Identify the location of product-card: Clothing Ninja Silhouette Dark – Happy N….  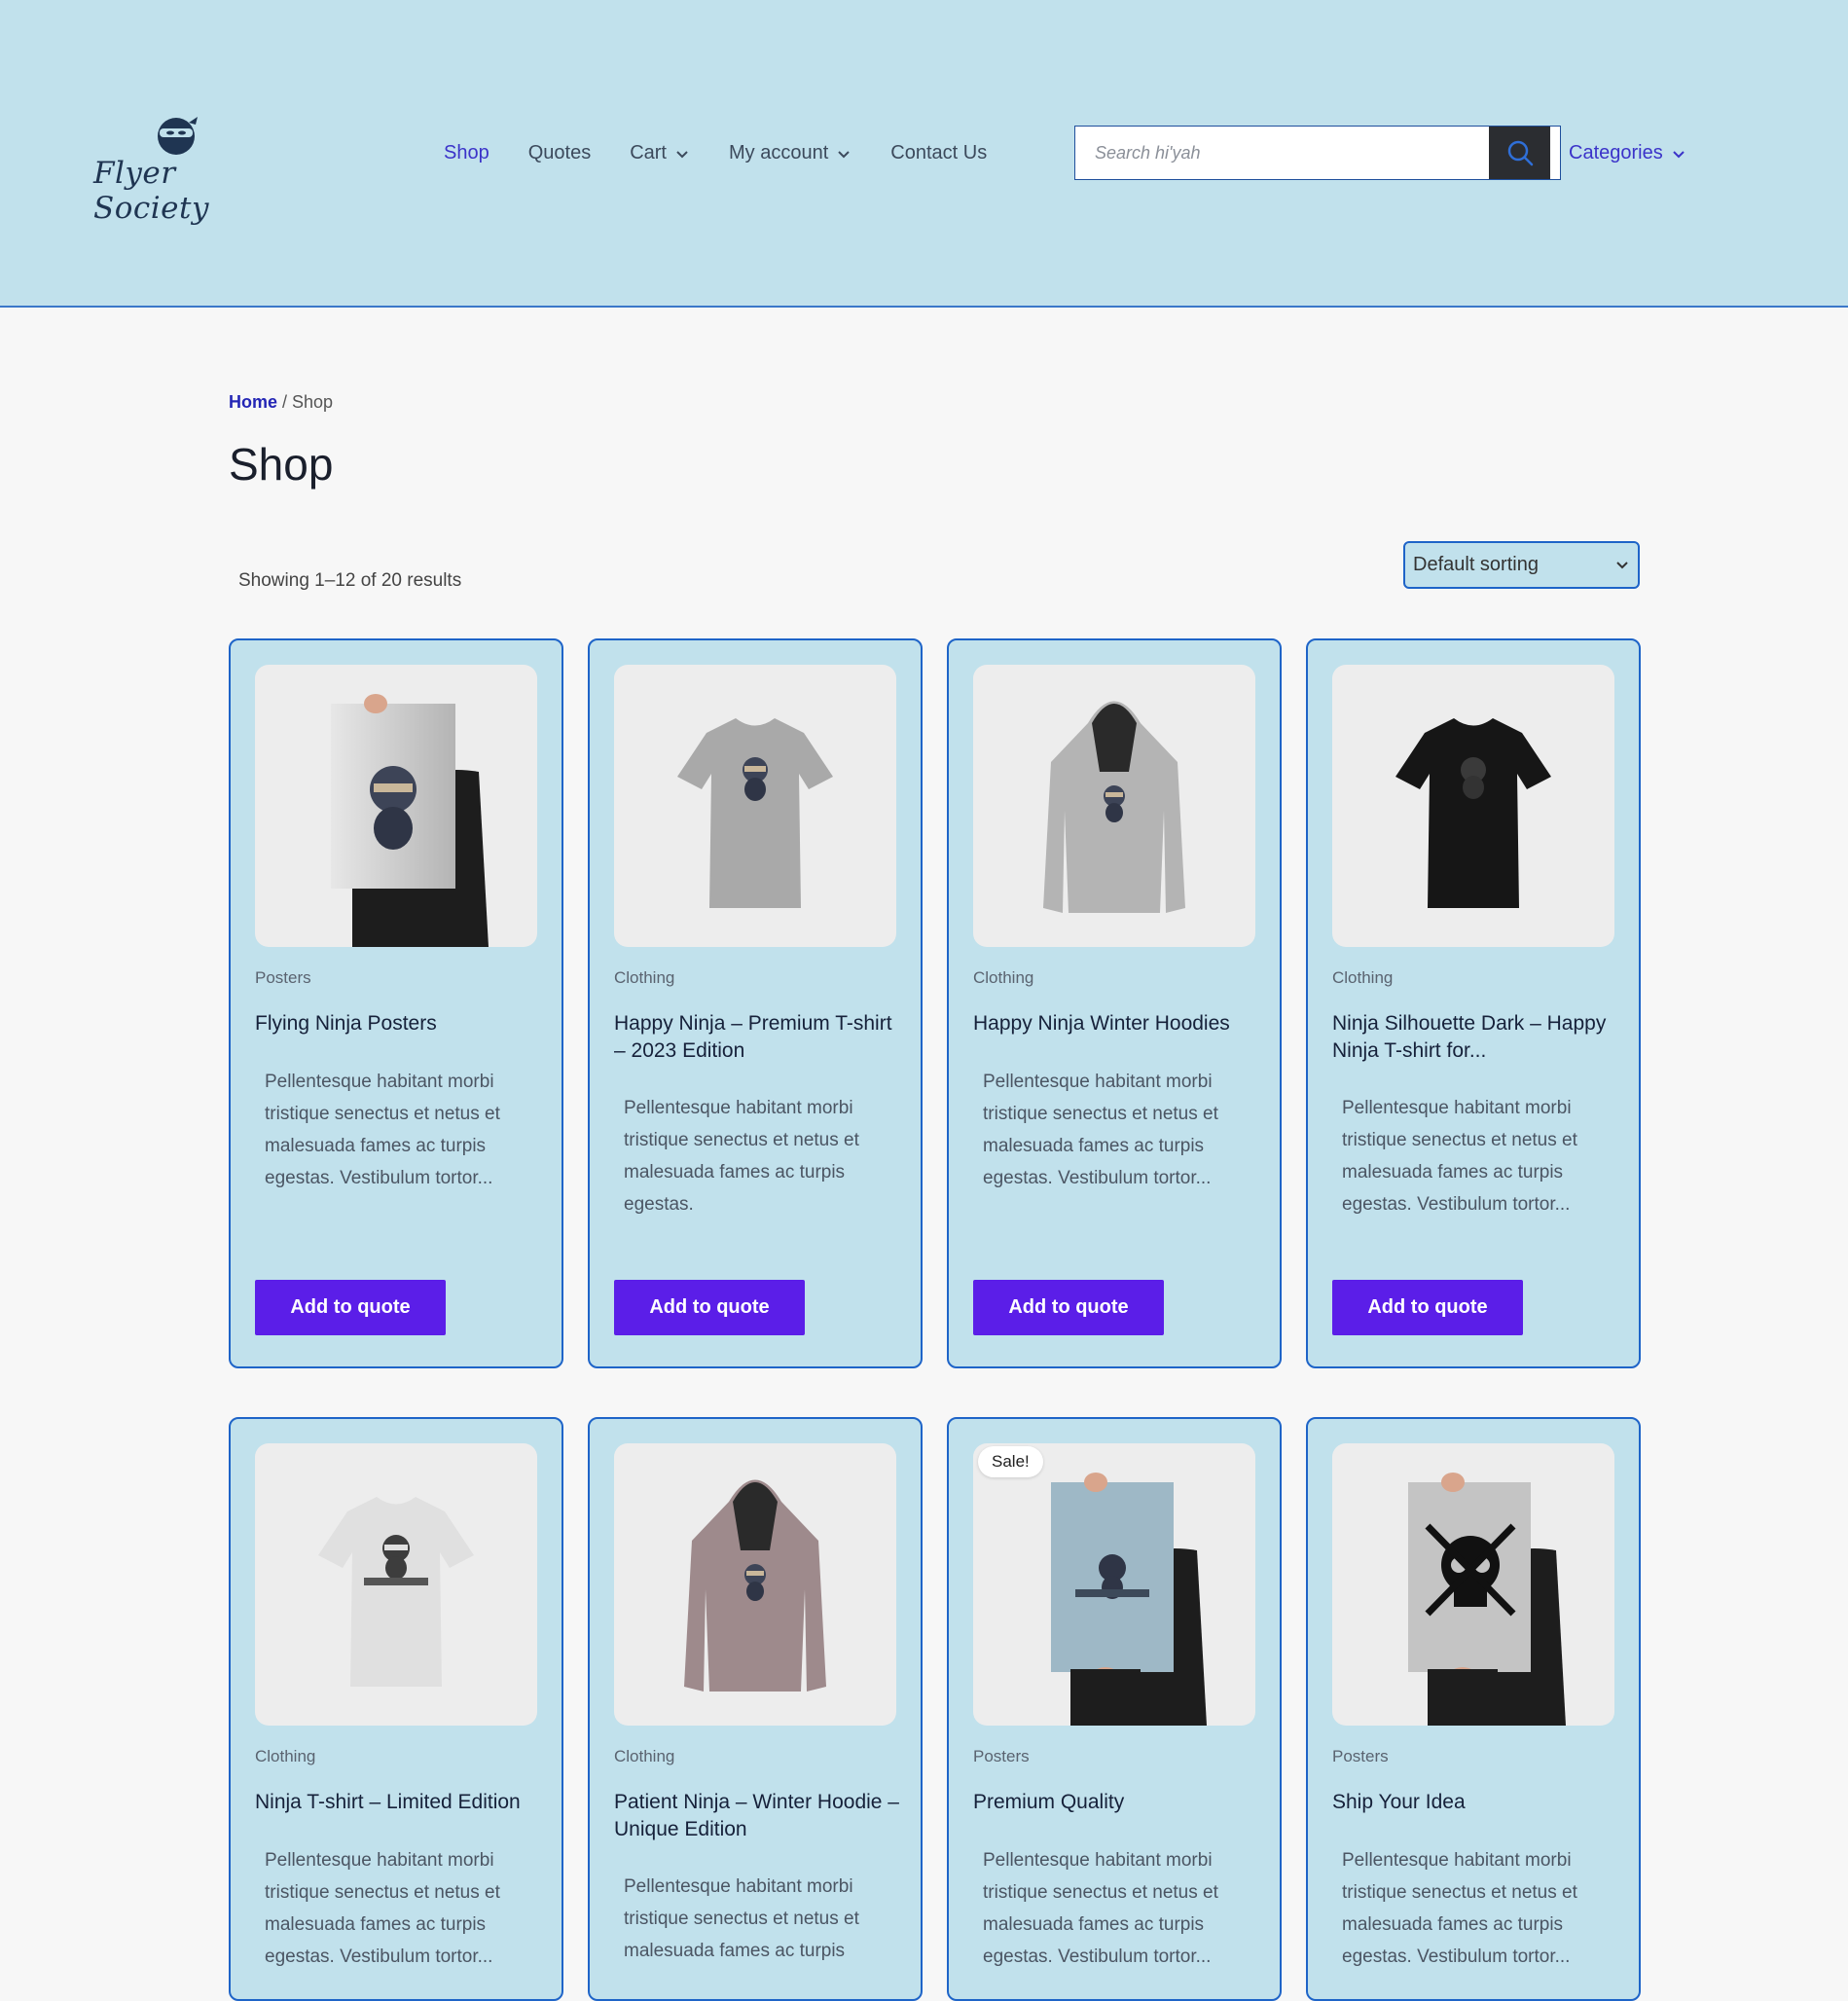
(1473, 1003).